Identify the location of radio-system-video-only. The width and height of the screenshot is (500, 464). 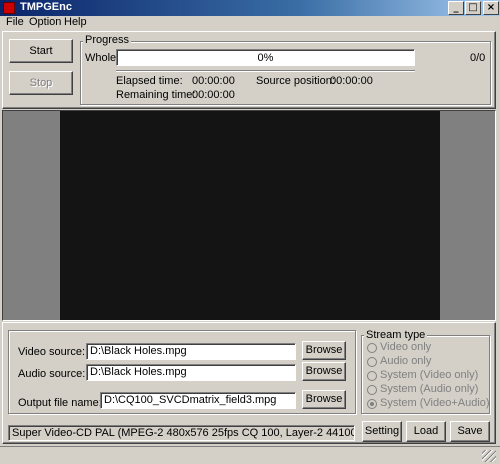
(372, 376).